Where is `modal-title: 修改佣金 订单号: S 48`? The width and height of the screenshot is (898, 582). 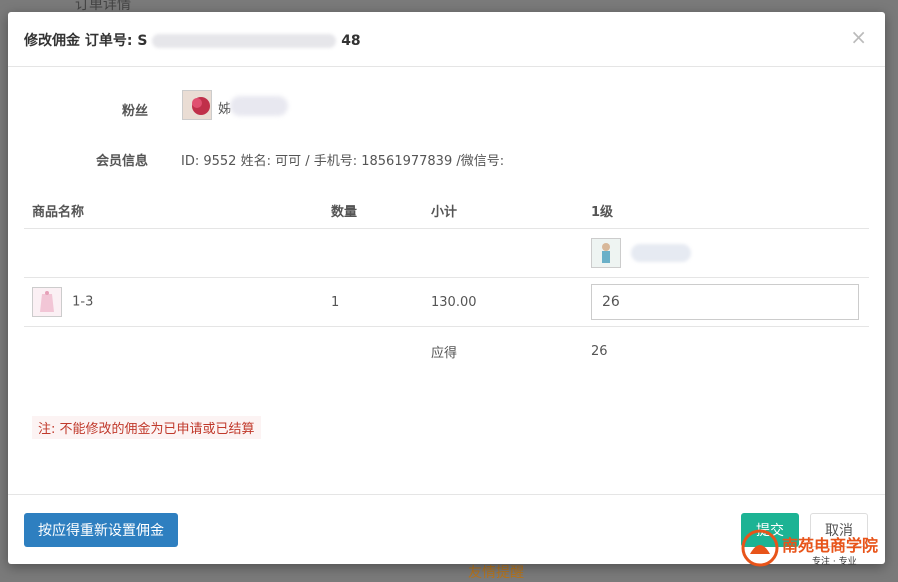 modal-title: 修改佣金 订单号: S 48 is located at coordinates (192, 40).